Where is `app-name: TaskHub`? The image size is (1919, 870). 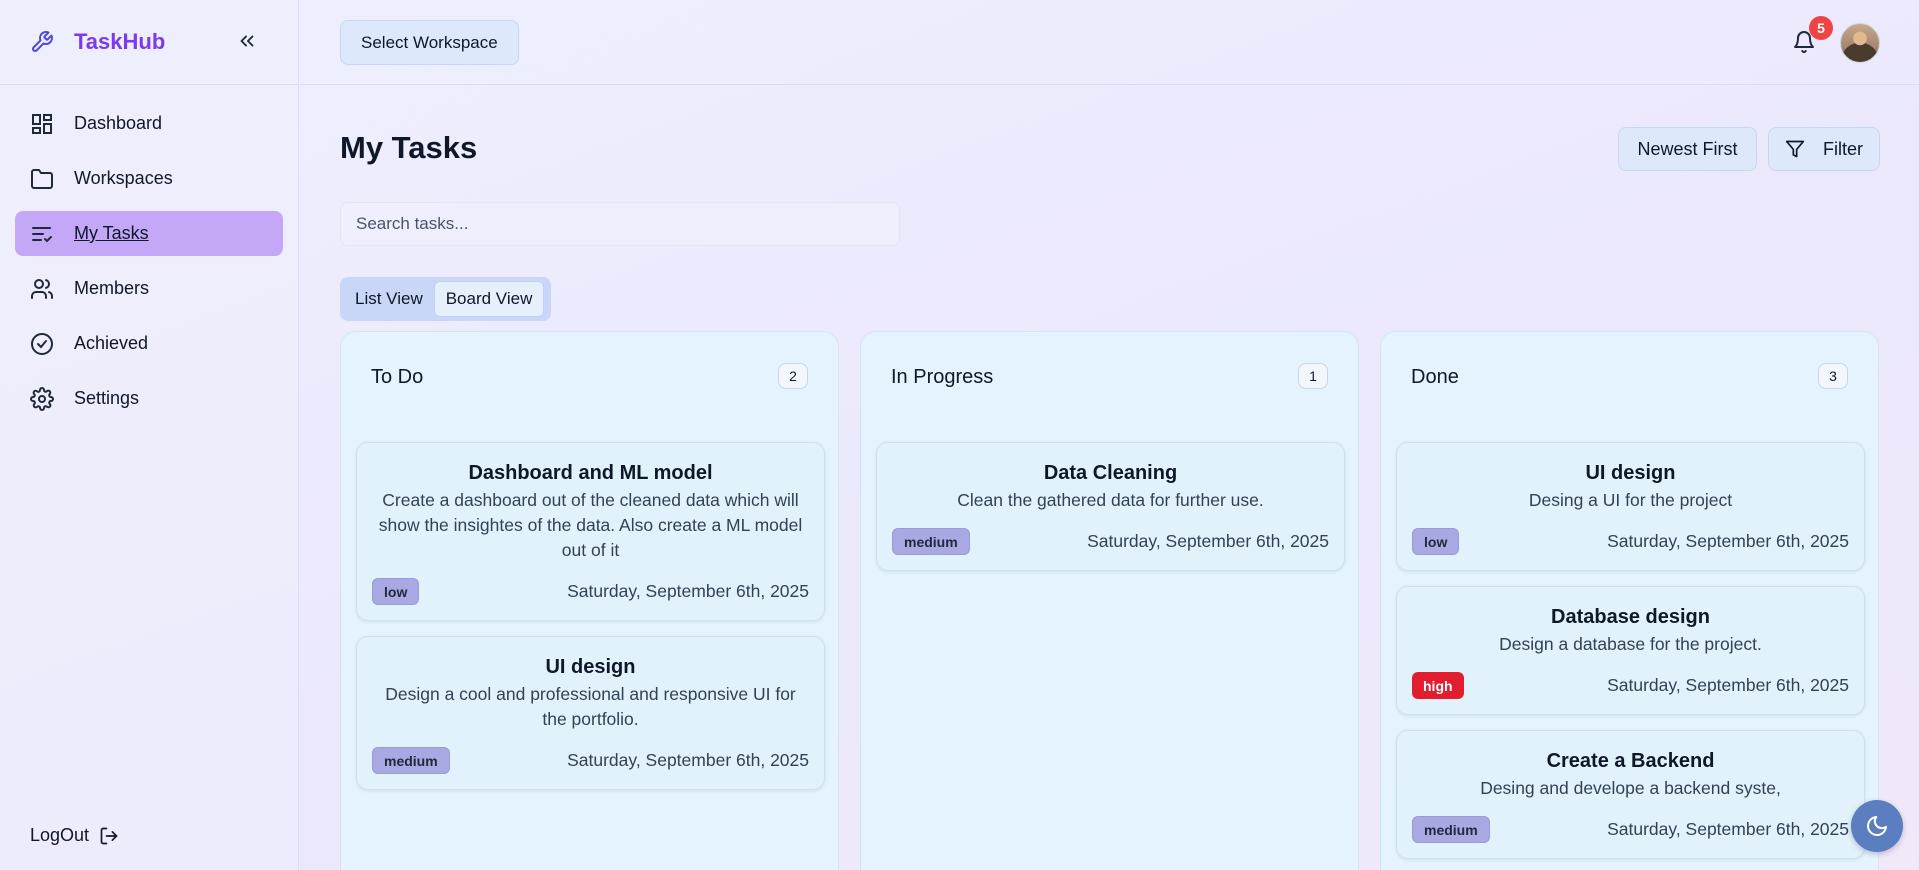 app-name: TaskHub is located at coordinates (119, 42).